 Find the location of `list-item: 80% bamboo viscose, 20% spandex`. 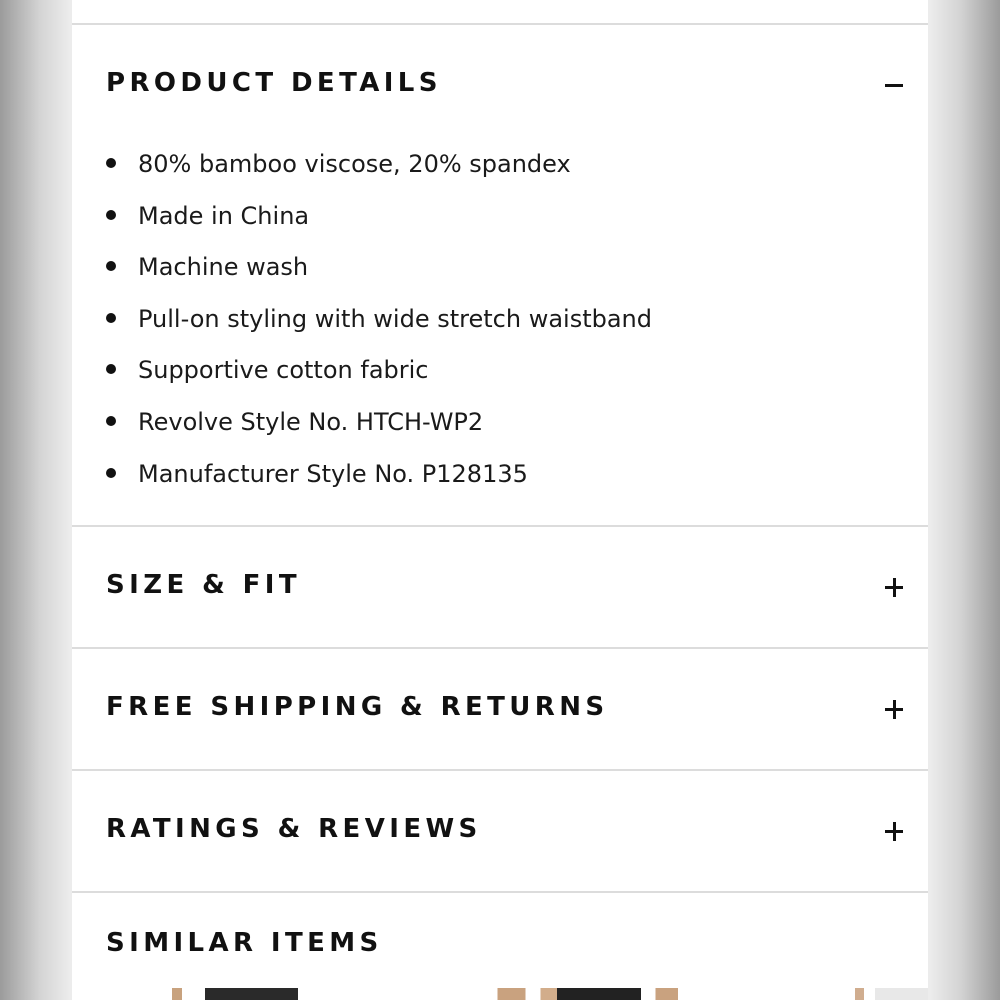

list-item: 80% bamboo viscose, 20% spandex is located at coordinates (422, 164).